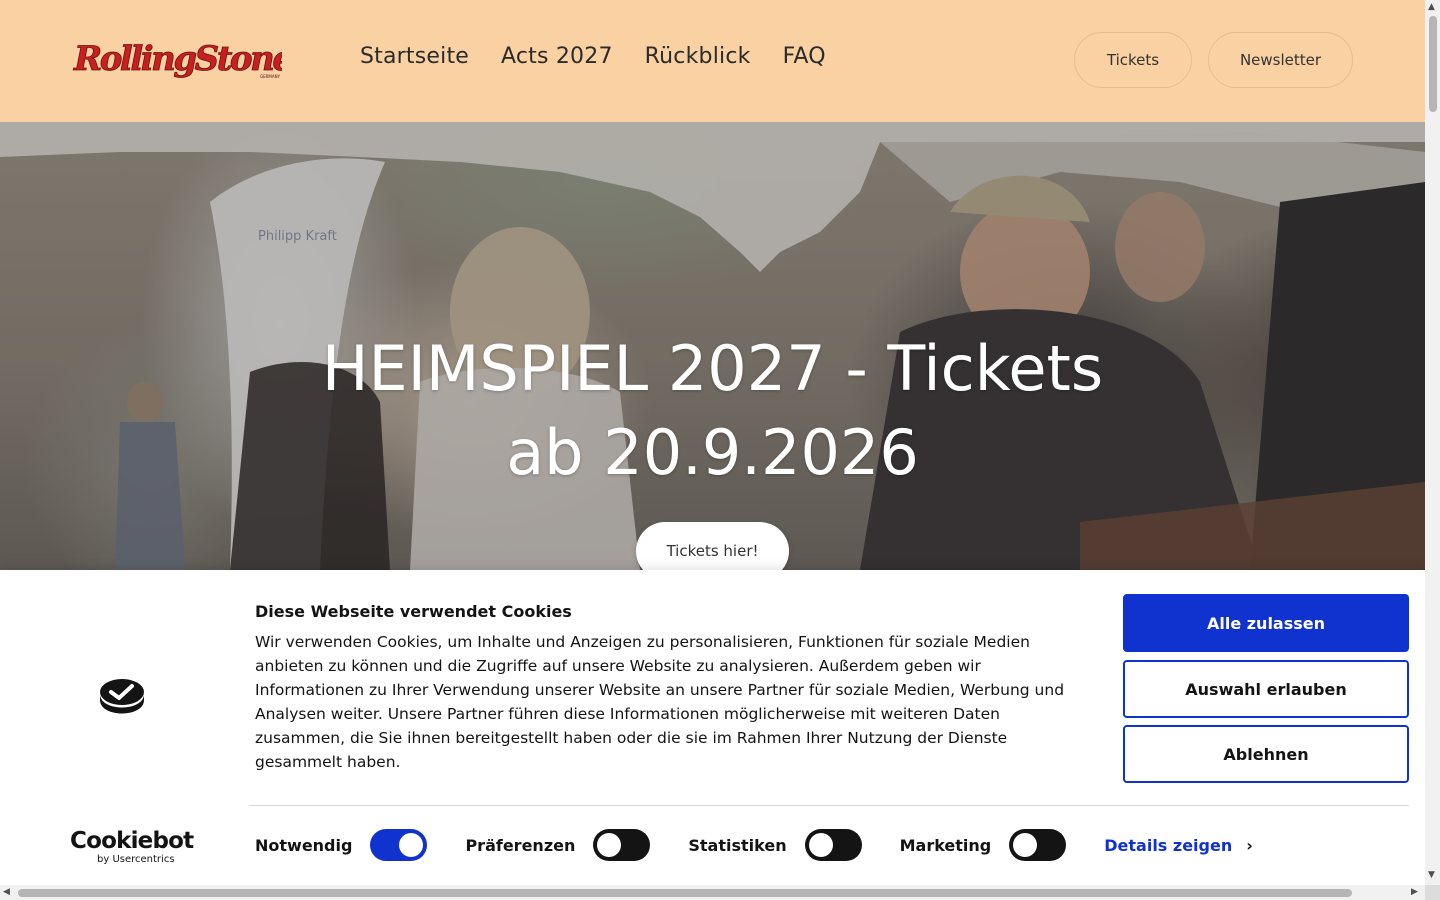 The width and height of the screenshot is (1440, 900). I want to click on toggle-group-statistics: Statistiken, so click(775, 845).